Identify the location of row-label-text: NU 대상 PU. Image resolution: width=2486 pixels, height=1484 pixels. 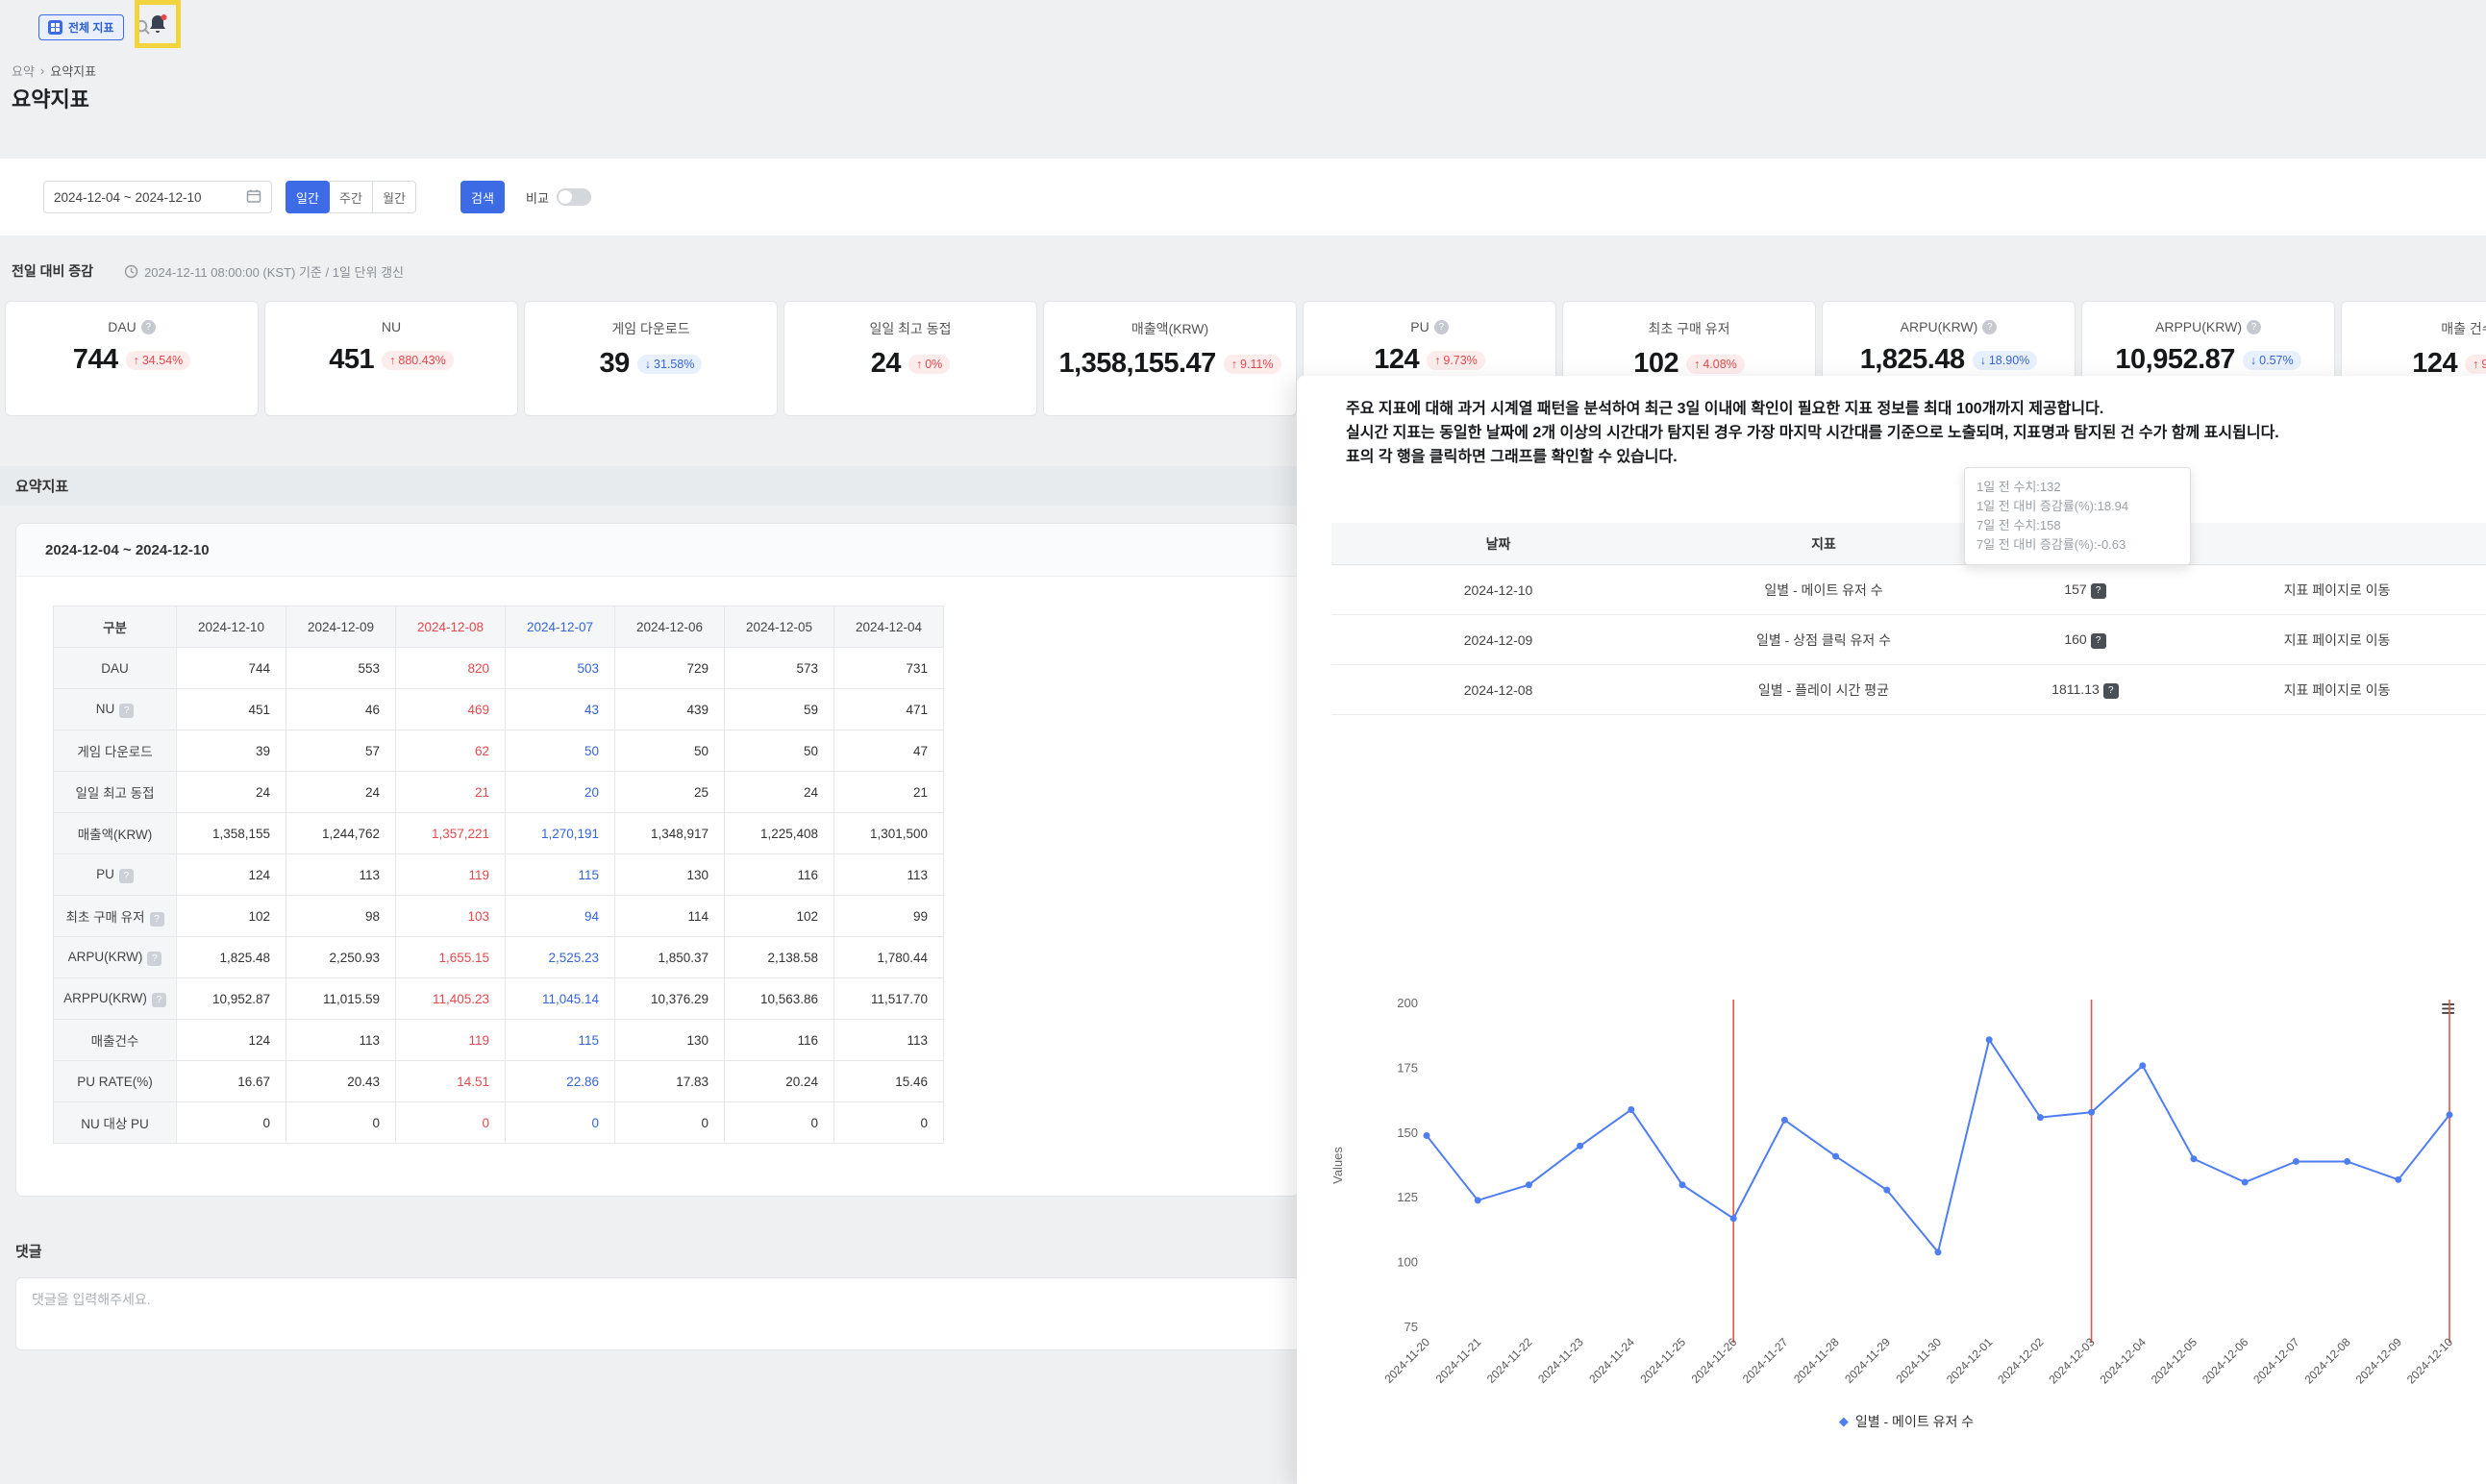
(115, 1124).